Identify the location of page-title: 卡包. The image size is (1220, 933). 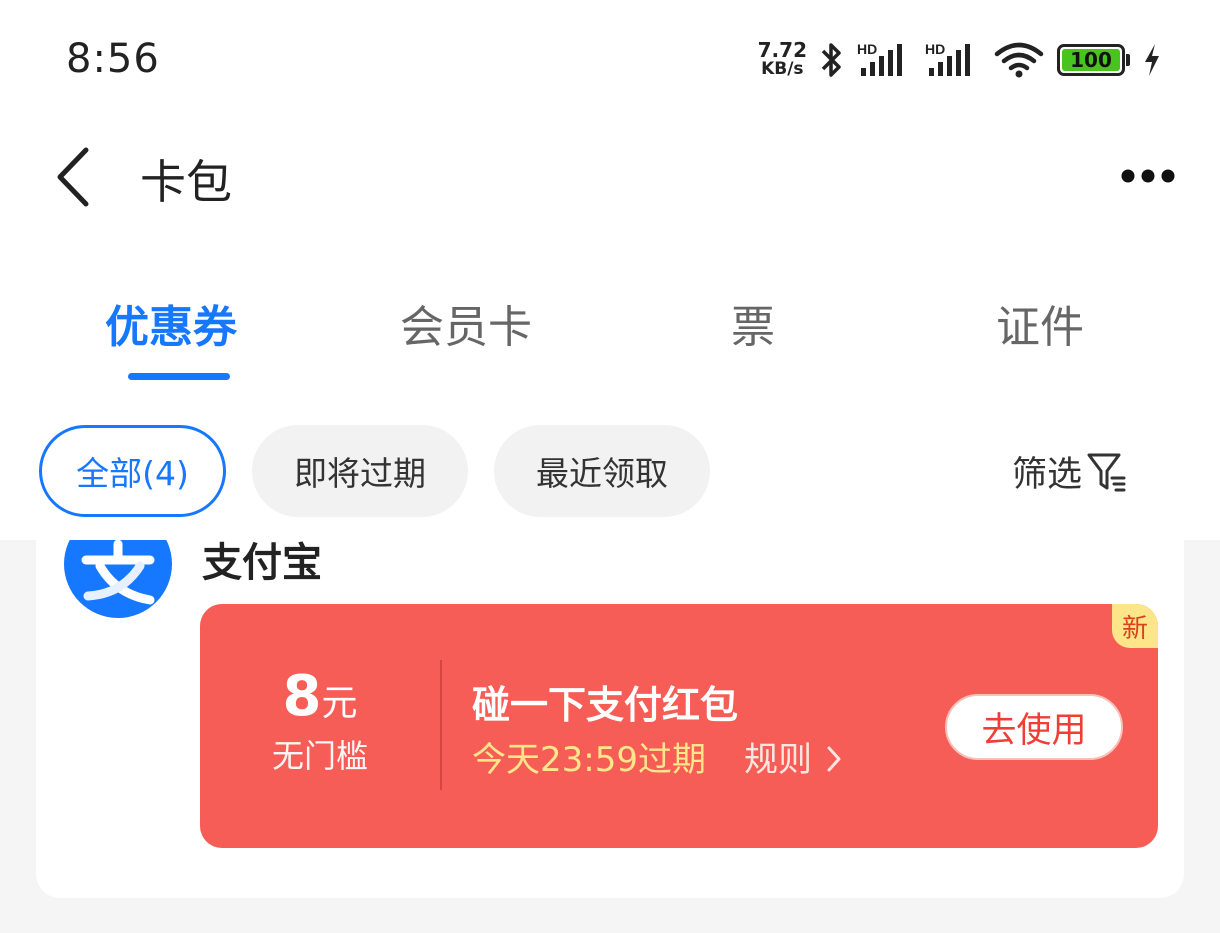
(186, 182).